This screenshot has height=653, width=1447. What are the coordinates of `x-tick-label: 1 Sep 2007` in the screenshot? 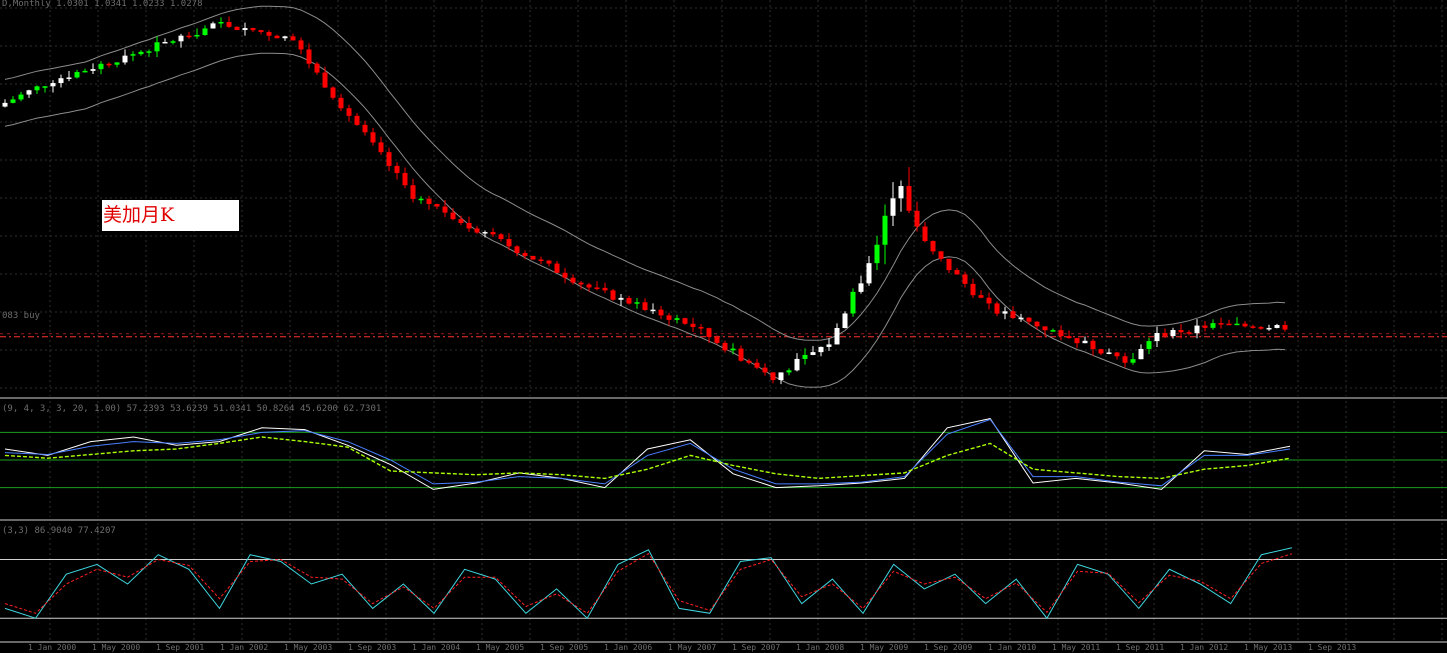 It's located at (756, 647).